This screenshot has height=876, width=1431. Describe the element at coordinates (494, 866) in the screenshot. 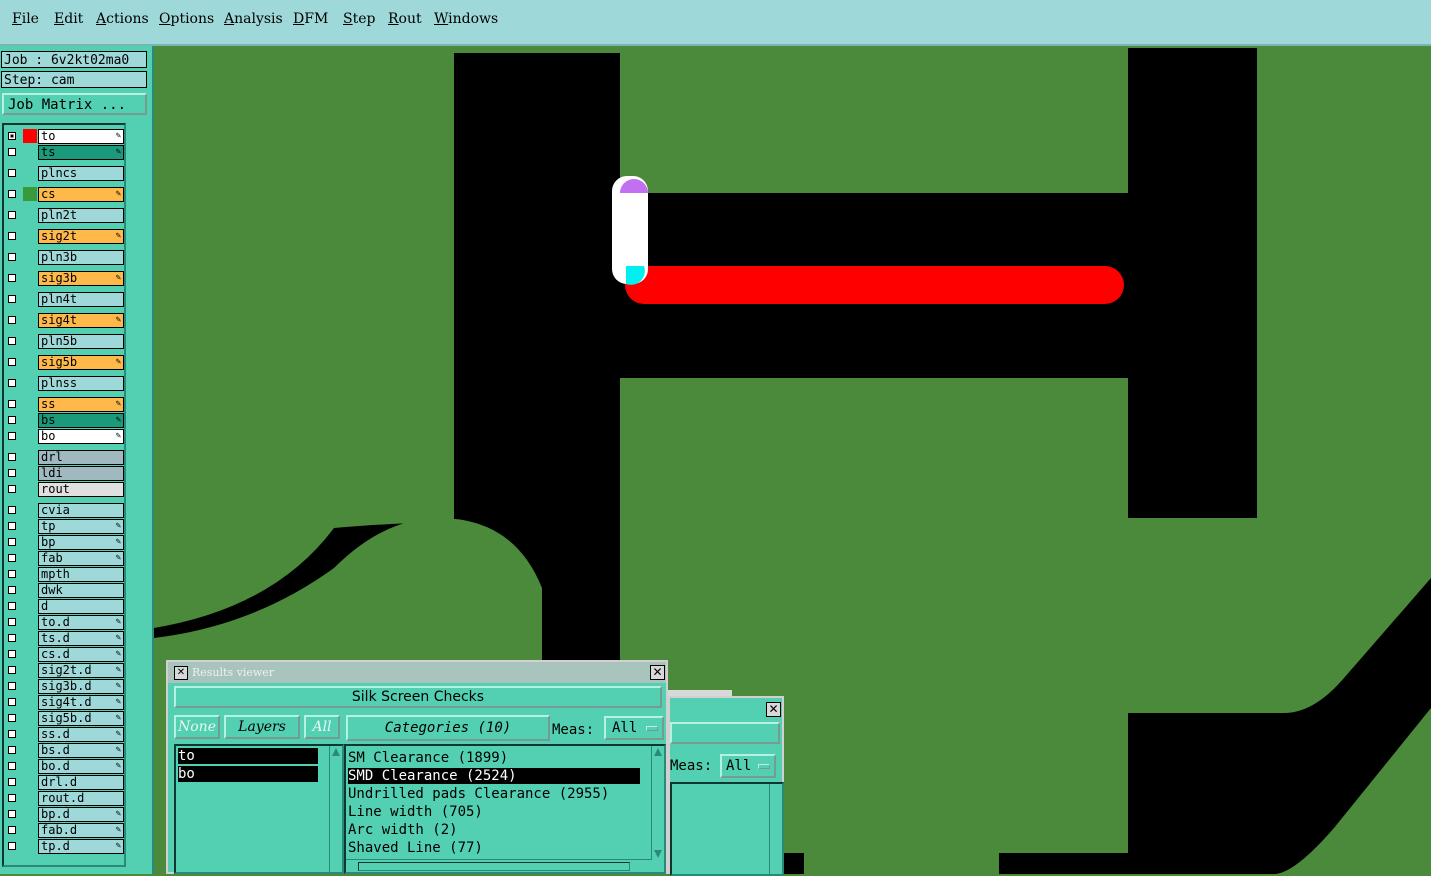

I see `hscroll-thumb` at that location.